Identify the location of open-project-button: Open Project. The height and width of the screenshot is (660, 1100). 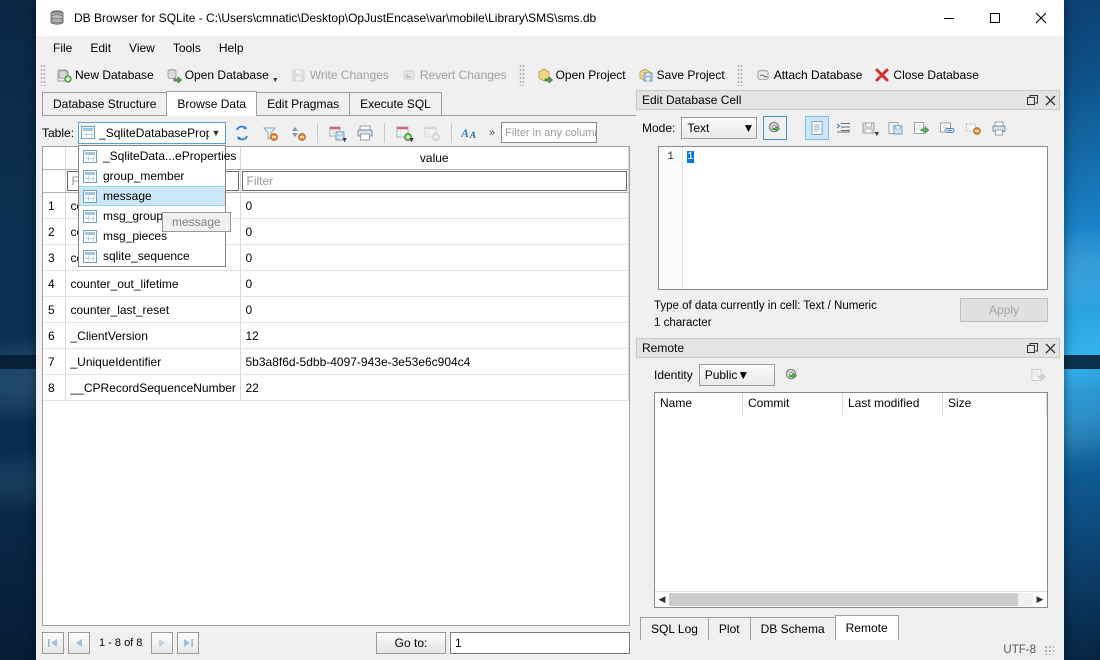
(581, 75).